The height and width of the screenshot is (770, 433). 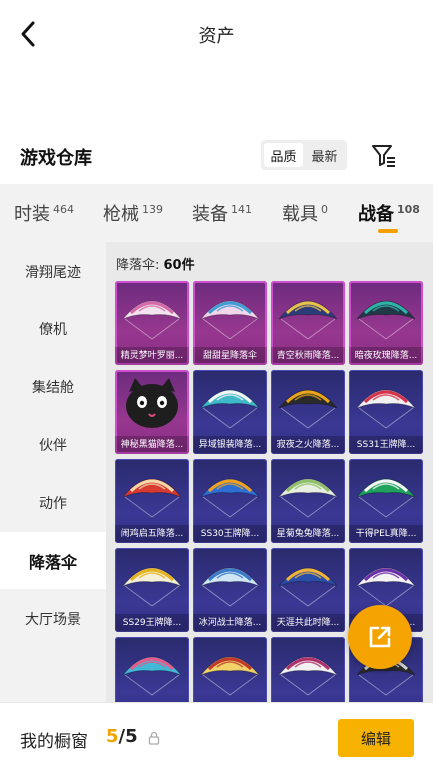 What do you see at coordinates (53, 502) in the screenshot?
I see `sidebar-item-emote: 动作` at bounding box center [53, 502].